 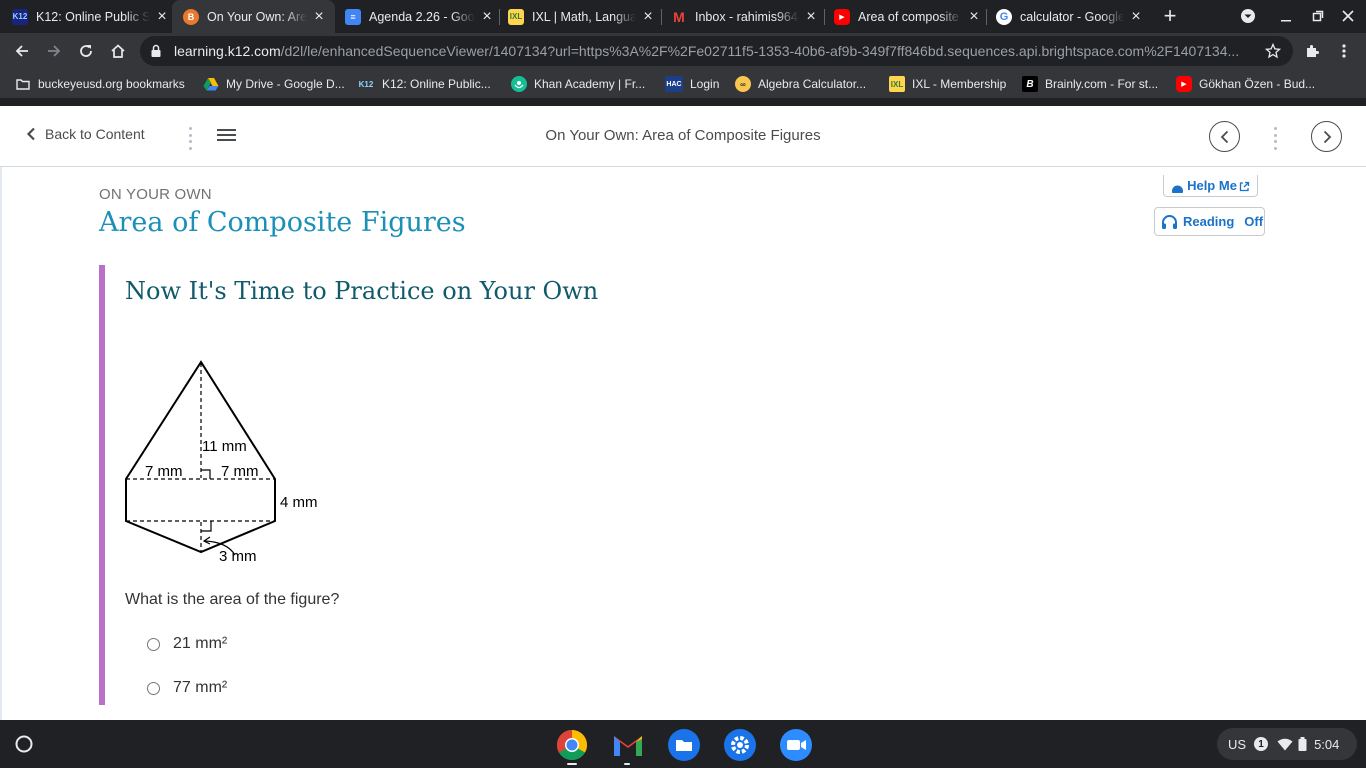 What do you see at coordinates (1287, 744) in the screenshot?
I see `status-tray: US 1 5:04` at bounding box center [1287, 744].